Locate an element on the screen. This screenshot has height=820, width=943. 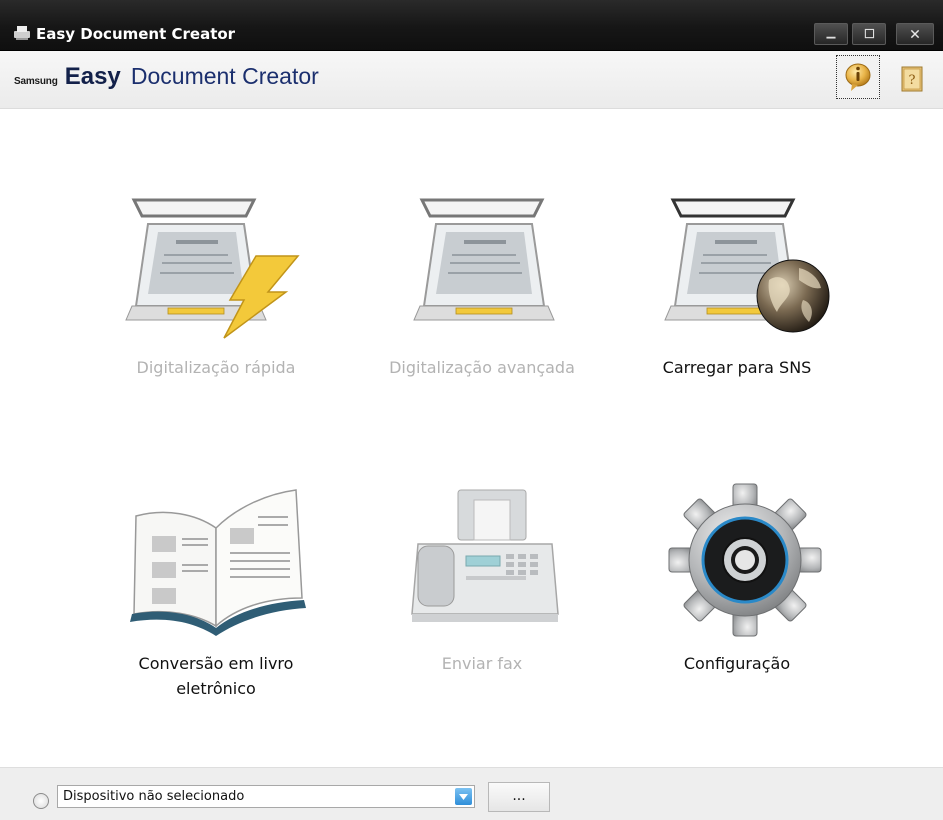
minimize-button is located at coordinates (831, 34).